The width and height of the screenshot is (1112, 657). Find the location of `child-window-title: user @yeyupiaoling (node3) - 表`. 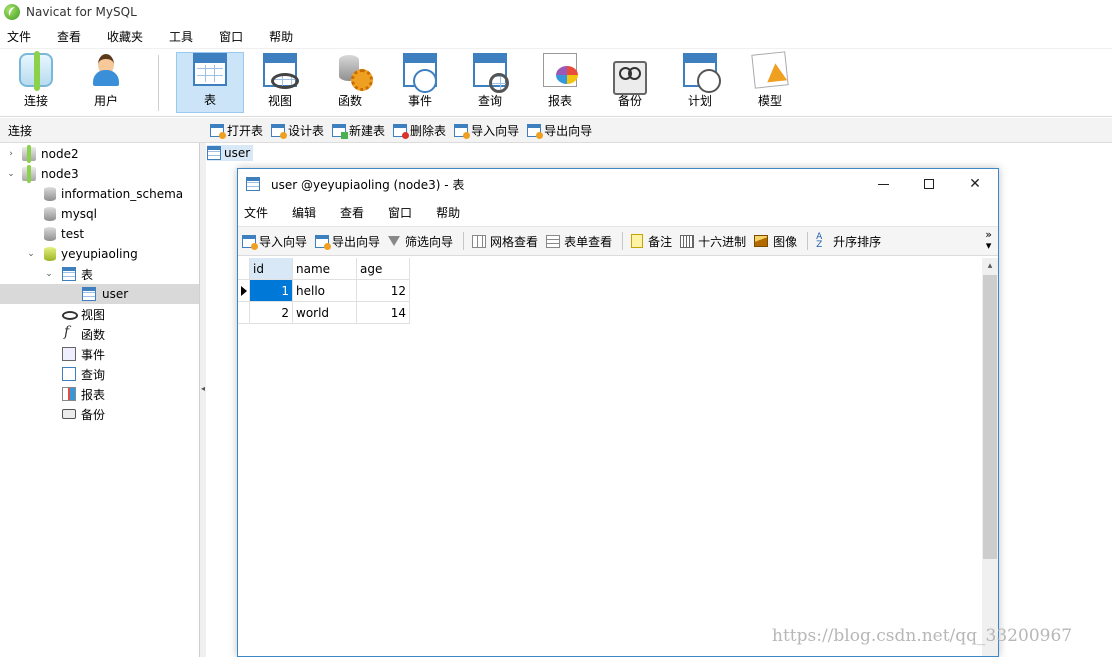

child-window-title: user @yeyupiaoling (node3) - 表 is located at coordinates (368, 184).